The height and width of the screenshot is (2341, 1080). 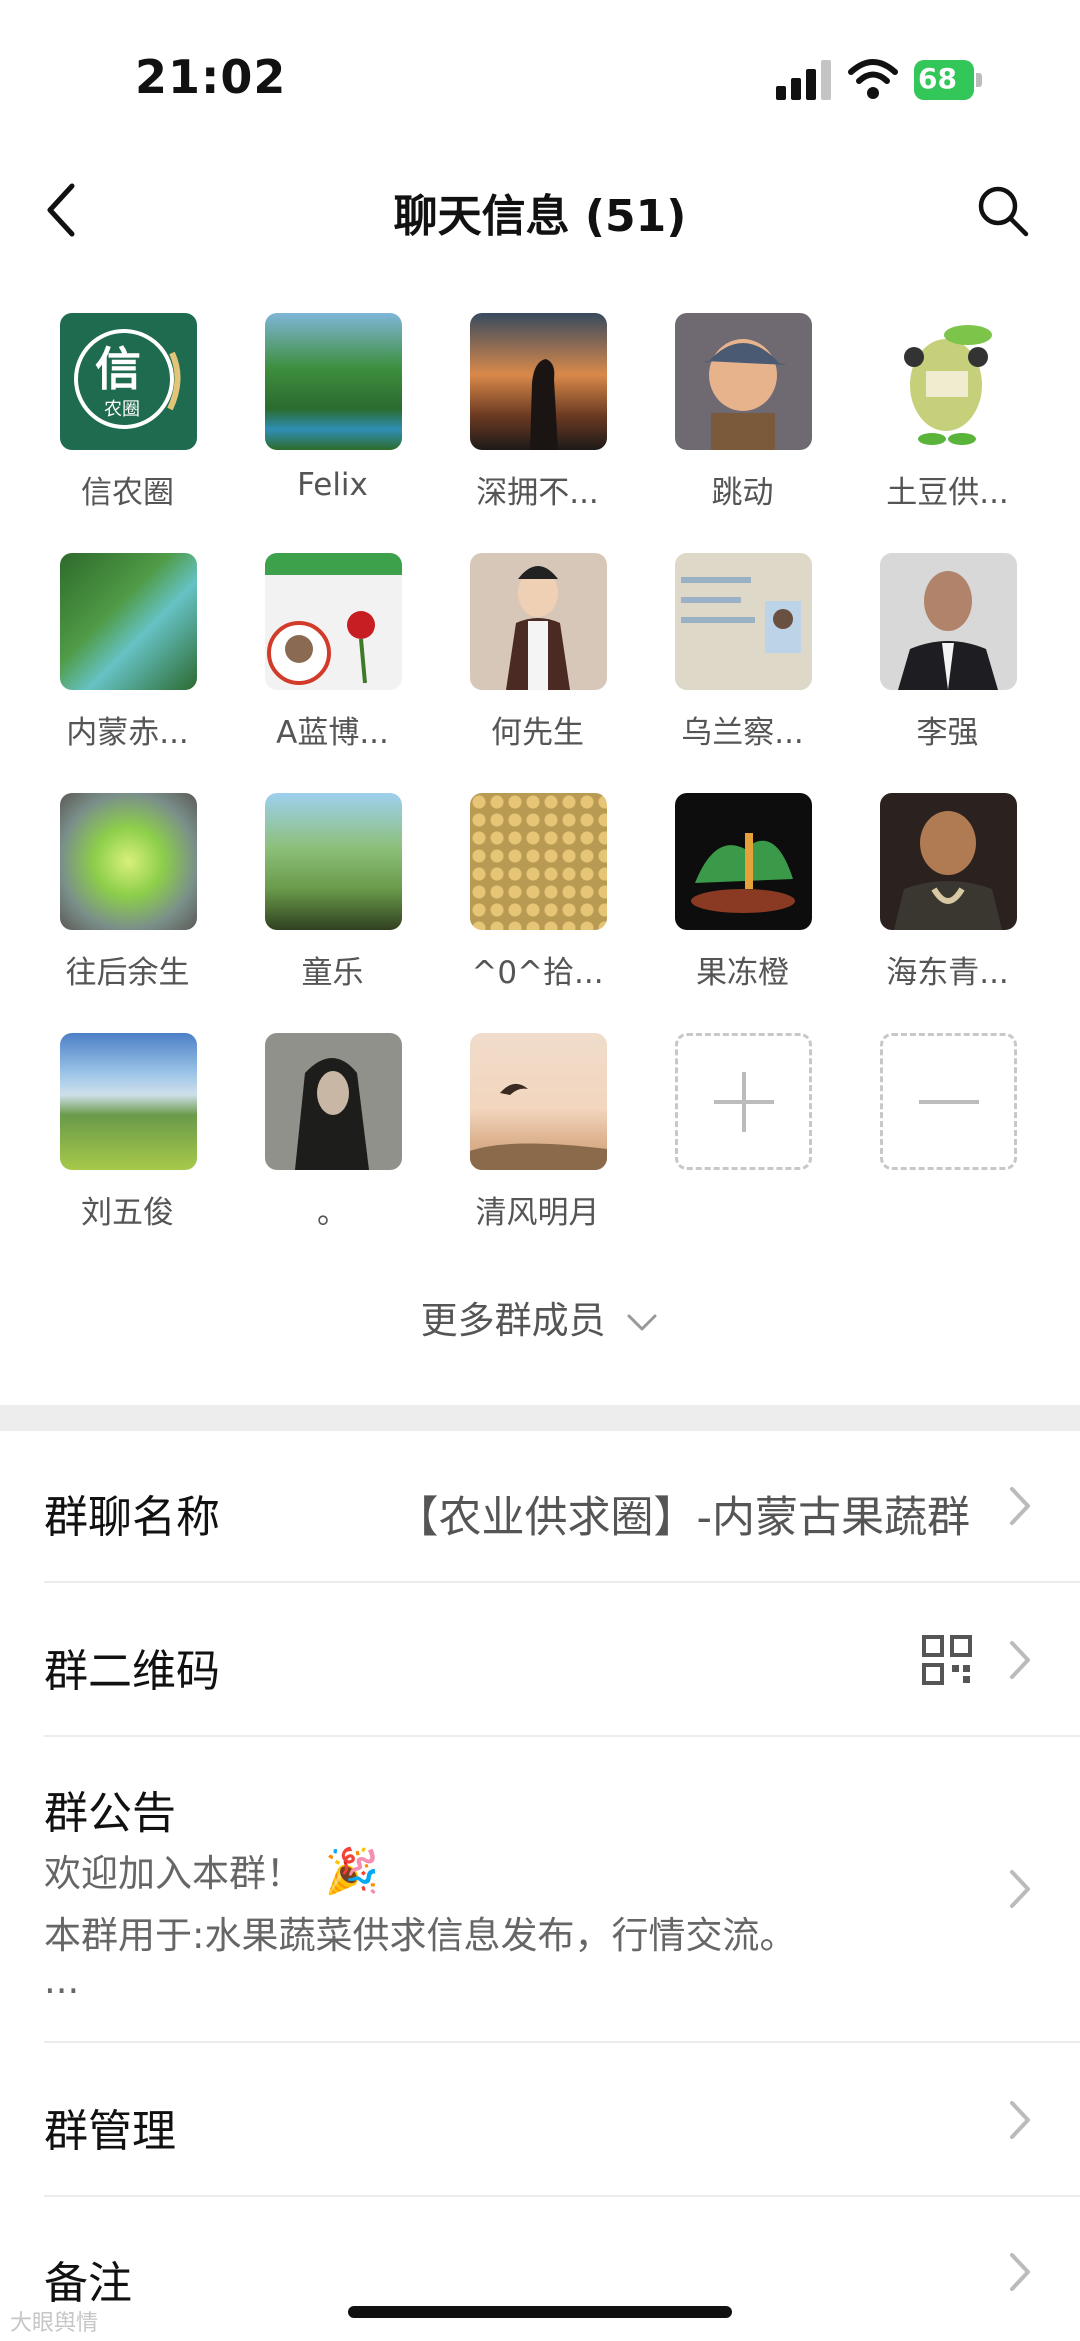 I want to click on nav-bar: 聊天信息 (51), so click(x=540, y=210).